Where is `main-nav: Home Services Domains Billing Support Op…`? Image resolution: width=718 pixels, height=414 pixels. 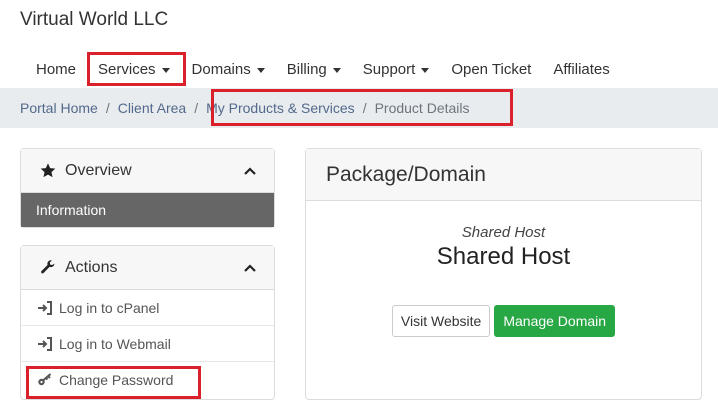 main-nav: Home Services Domains Billing Support Op… is located at coordinates (324, 69).